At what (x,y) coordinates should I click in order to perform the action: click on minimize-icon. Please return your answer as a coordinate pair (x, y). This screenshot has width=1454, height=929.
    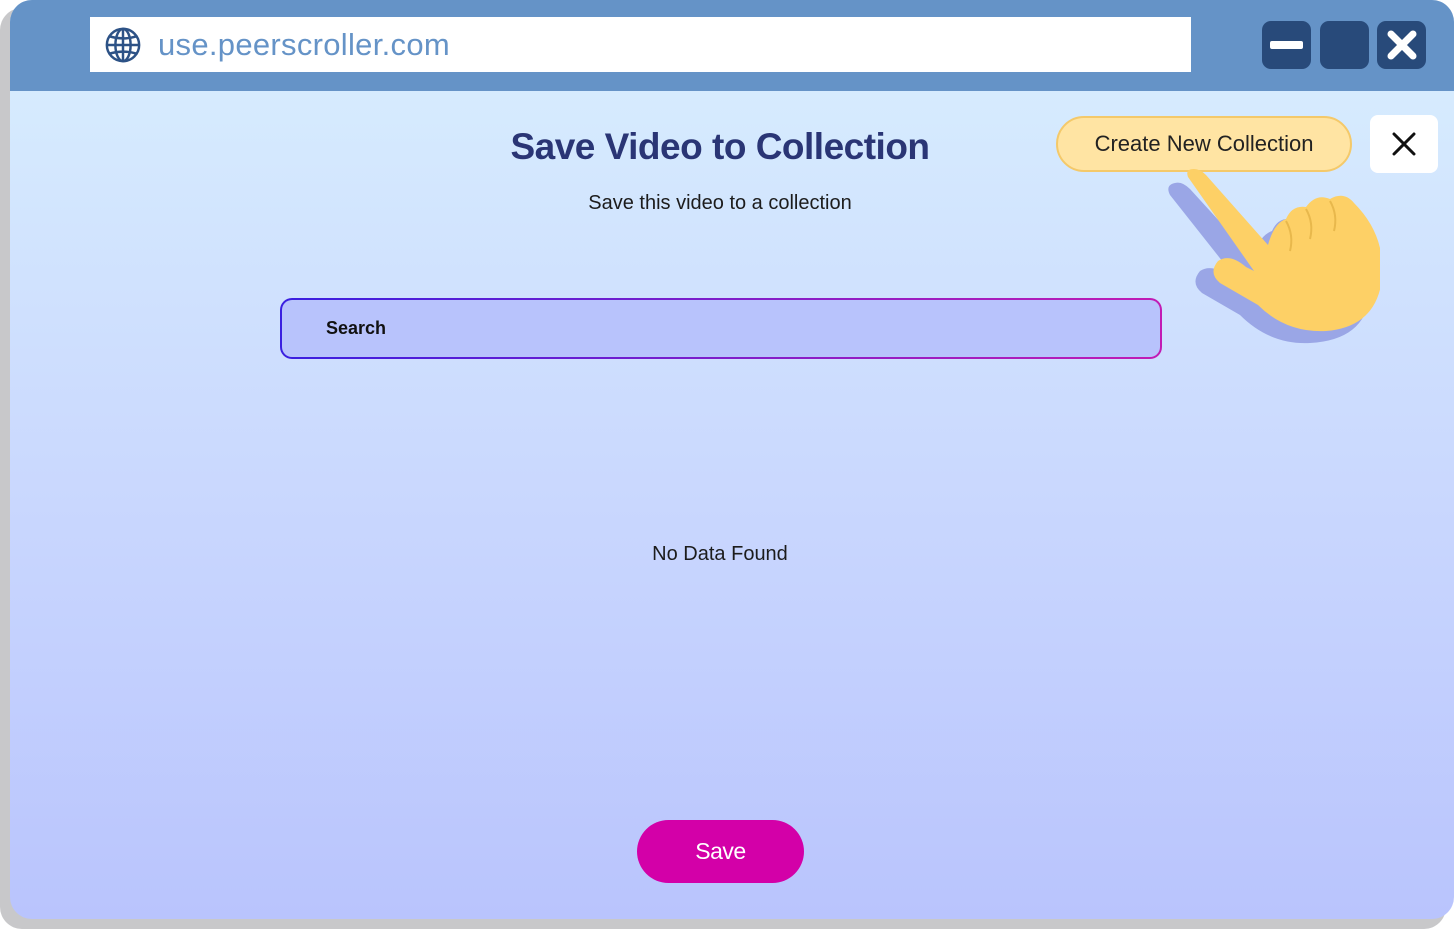
    Looking at the image, I should click on (1286, 45).